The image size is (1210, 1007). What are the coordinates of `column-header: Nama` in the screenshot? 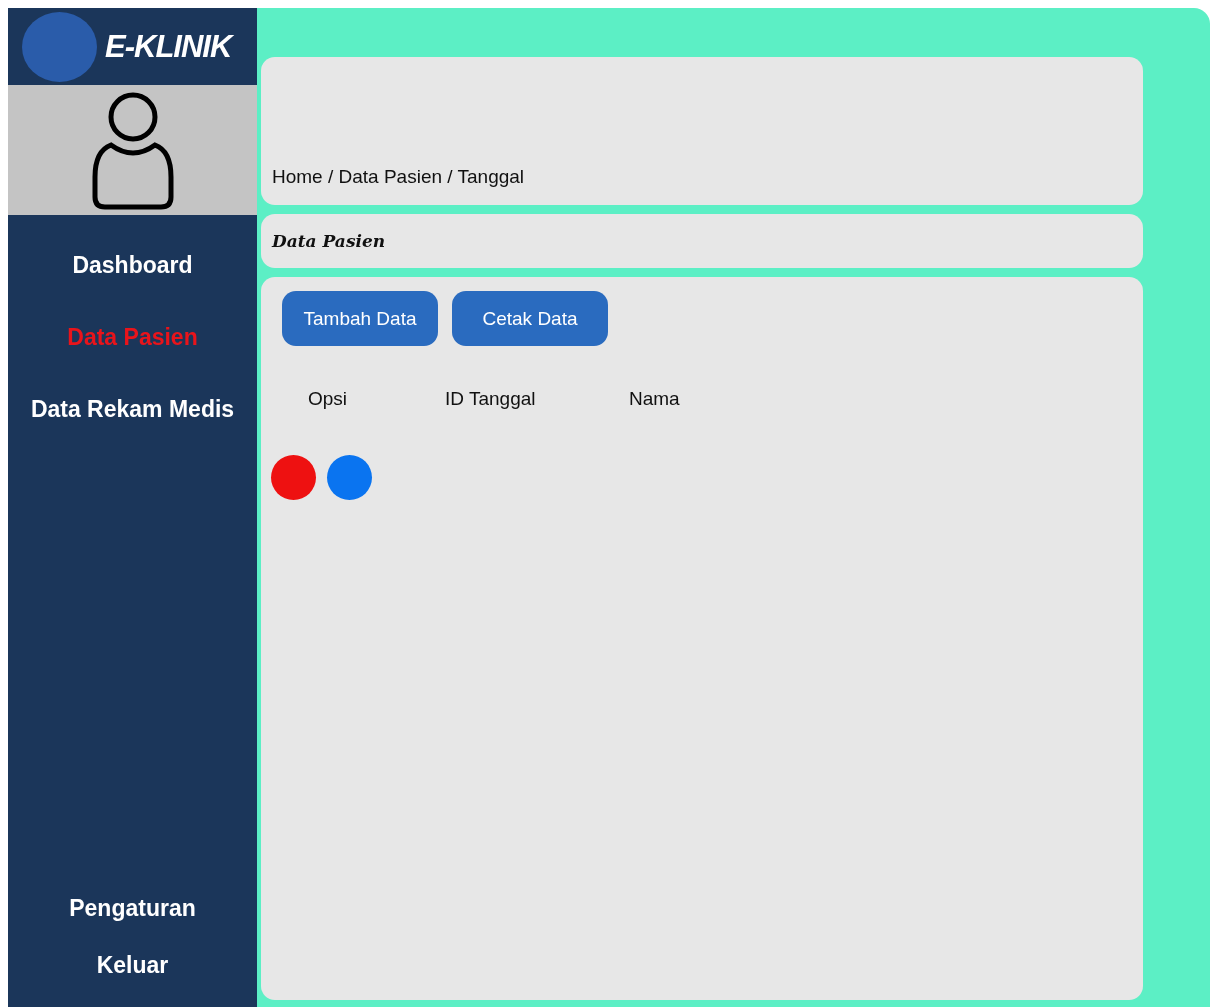 It's located at (654, 399).